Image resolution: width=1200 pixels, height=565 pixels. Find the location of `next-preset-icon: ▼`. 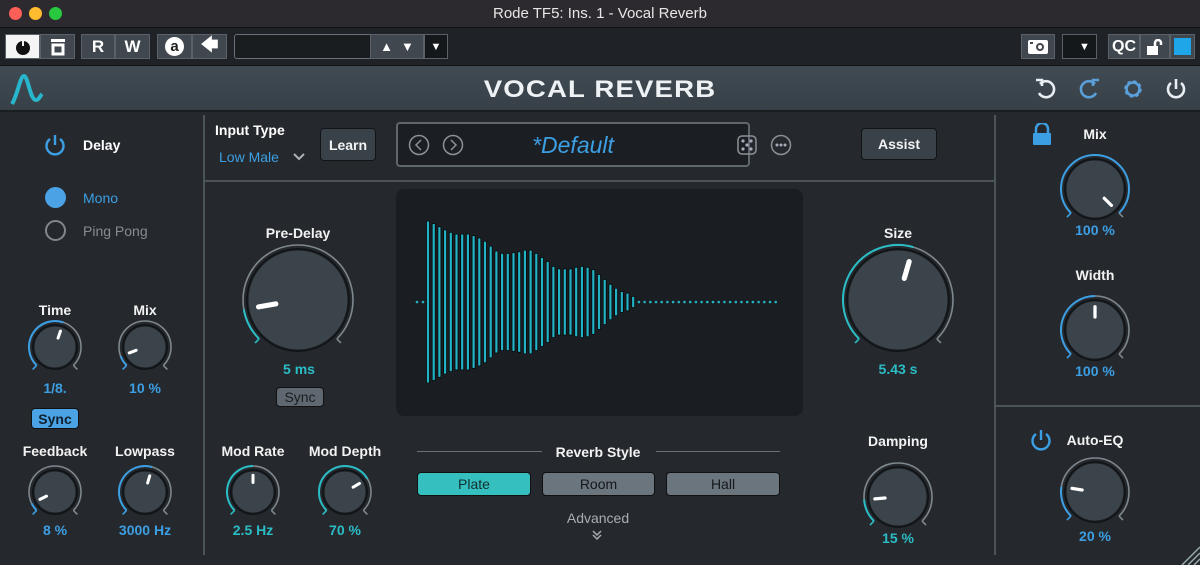

next-preset-icon: ▼ is located at coordinates (407, 46).